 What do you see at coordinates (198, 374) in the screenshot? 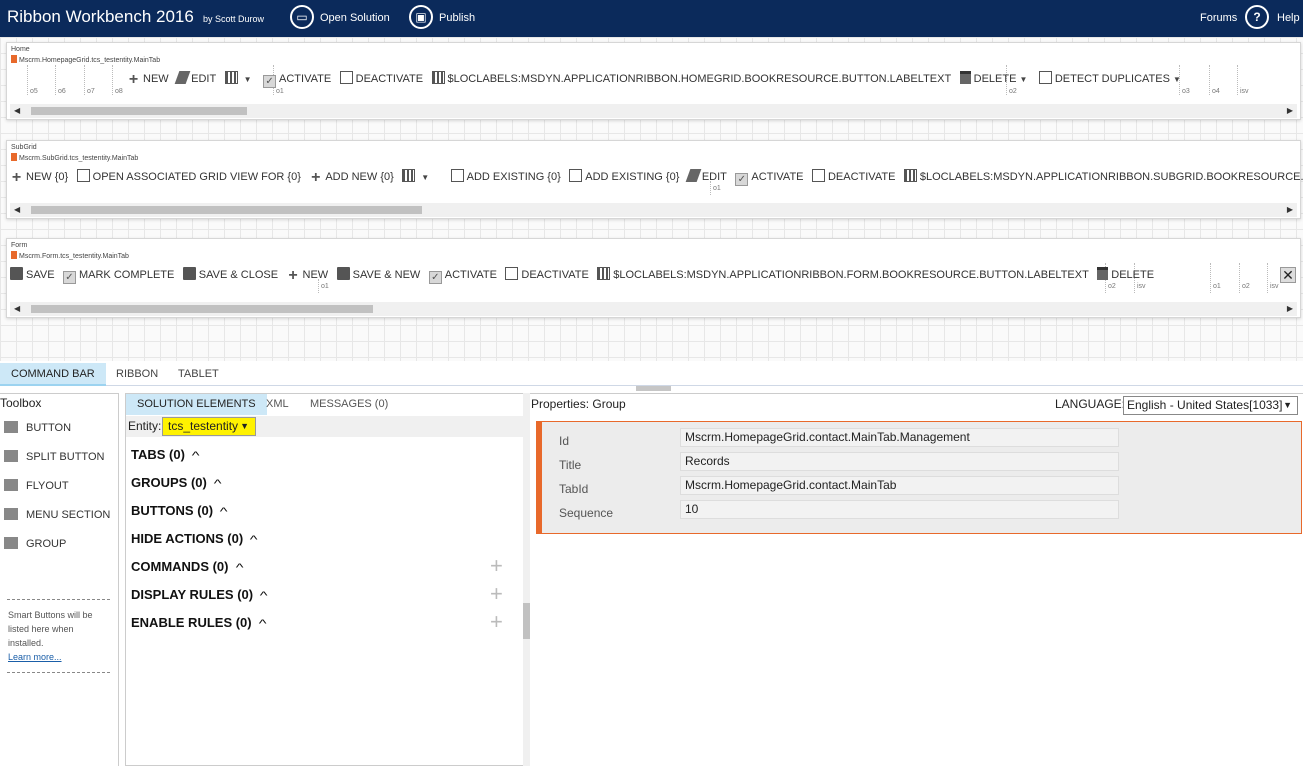
I see `tab-tablet: TABLET` at bounding box center [198, 374].